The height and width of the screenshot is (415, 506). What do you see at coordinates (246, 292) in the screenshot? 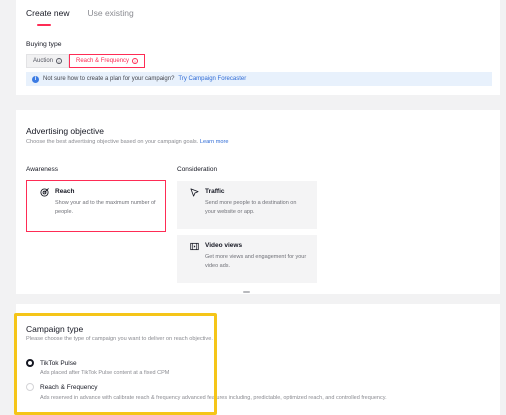
I see `horizontal-scroll-handle` at bounding box center [246, 292].